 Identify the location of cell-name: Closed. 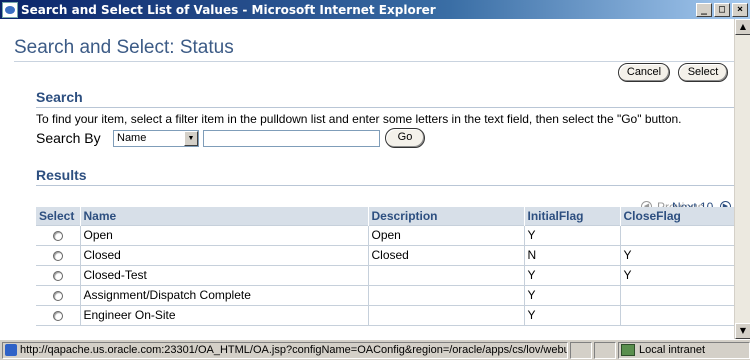
(224, 255).